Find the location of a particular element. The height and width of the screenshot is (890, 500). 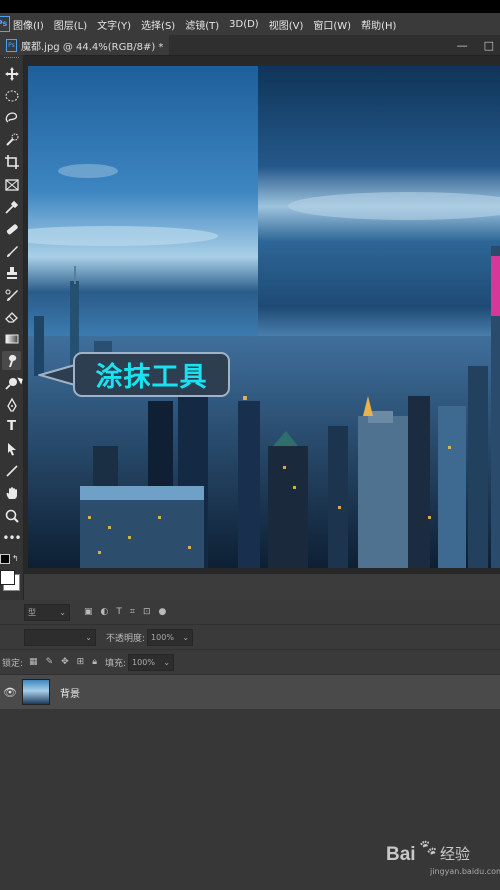

hand-tool-icon is located at coordinates (11, 492).